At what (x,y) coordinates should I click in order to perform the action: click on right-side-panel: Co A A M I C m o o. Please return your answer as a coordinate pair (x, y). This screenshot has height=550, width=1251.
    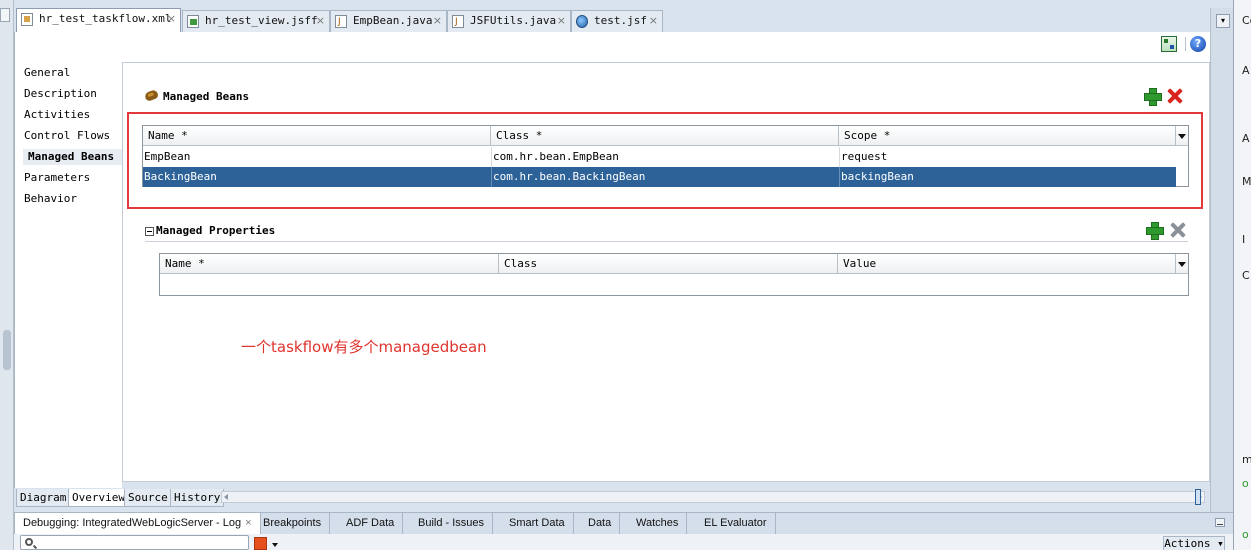
    Looking at the image, I should click on (1242, 275).